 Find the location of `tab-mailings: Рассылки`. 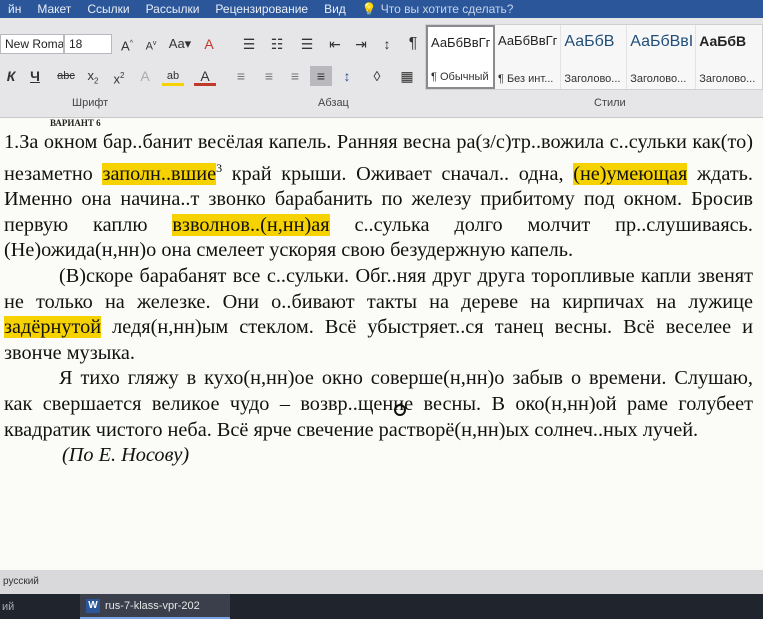

tab-mailings: Рассылки is located at coordinates (173, 9).